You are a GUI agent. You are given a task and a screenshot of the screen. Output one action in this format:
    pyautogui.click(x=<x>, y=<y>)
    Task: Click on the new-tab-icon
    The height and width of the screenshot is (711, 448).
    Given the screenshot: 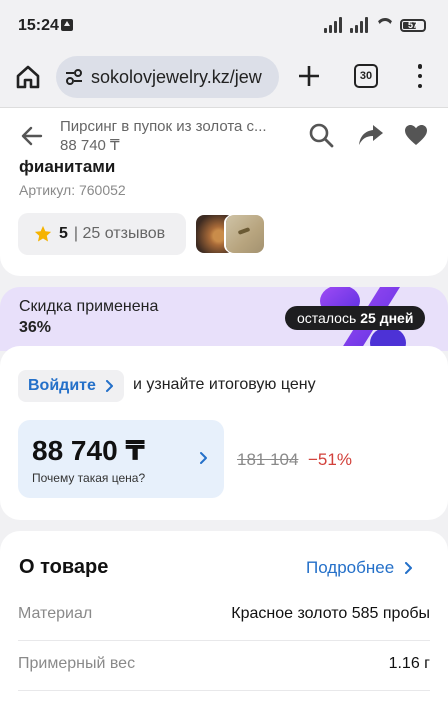 What is the action you would take?
    pyautogui.click(x=309, y=76)
    